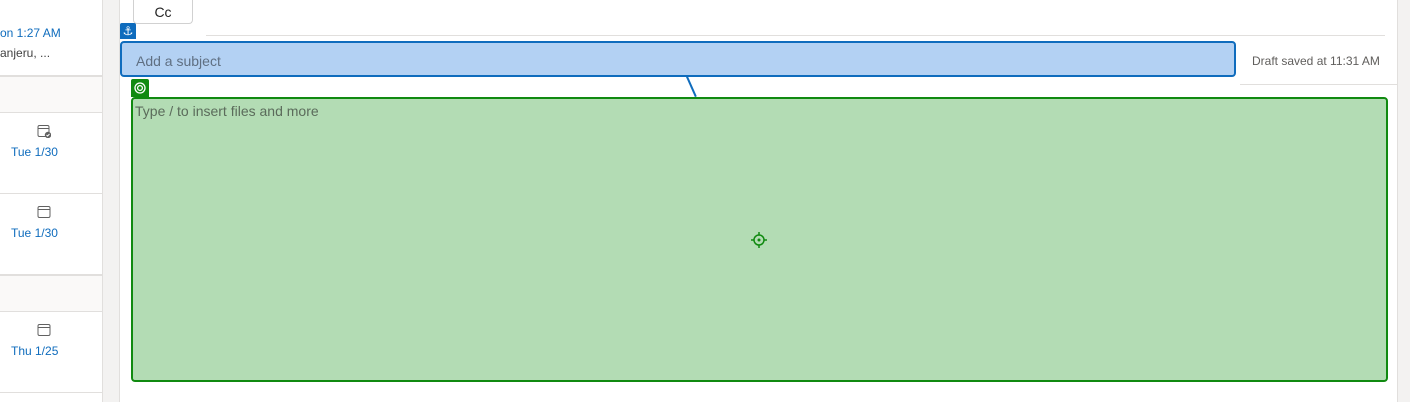 Image resolution: width=1410 pixels, height=402 pixels. Describe the element at coordinates (178, 61) in the screenshot. I see `subject-placeholder: Add a subject` at that location.